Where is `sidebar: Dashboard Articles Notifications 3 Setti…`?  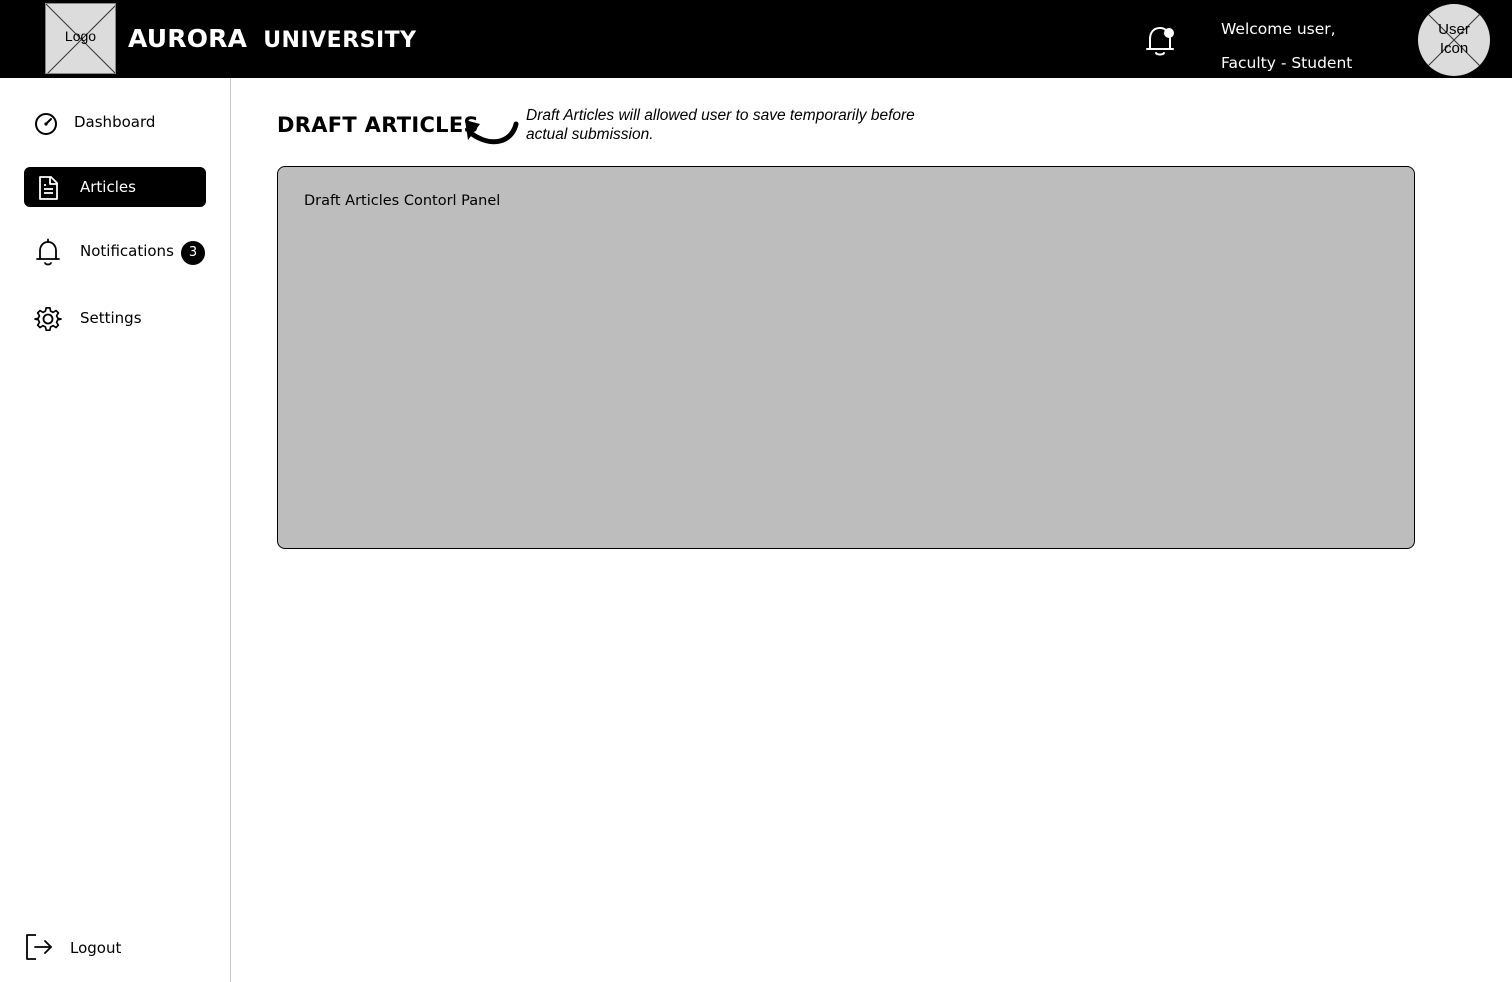
sidebar: Dashboard Articles Notifications 3 Setti… is located at coordinates (115, 530).